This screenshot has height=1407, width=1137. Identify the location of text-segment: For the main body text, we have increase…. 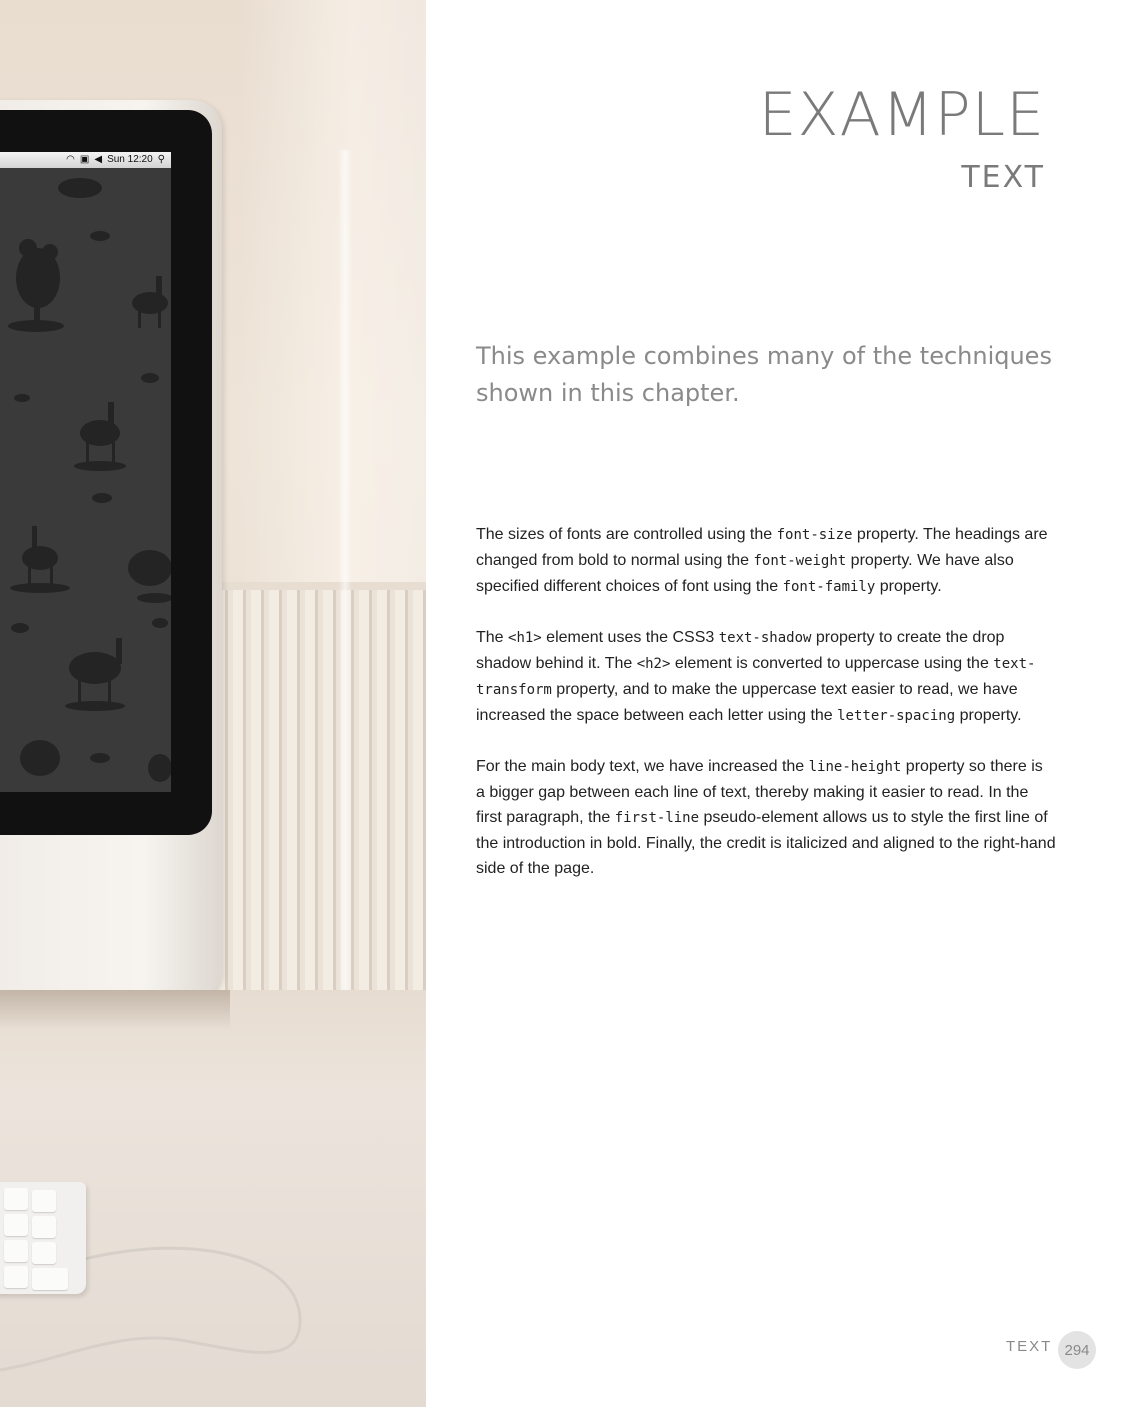
(642, 766).